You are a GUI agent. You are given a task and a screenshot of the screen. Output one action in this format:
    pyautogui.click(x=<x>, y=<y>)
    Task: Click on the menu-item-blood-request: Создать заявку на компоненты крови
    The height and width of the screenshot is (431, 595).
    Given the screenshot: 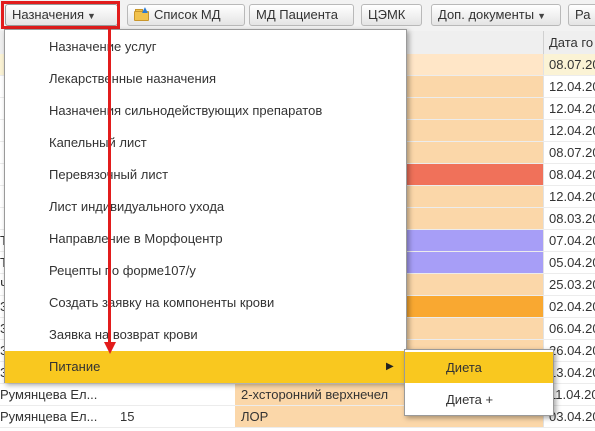 What is the action you would take?
    pyautogui.click(x=205, y=303)
    